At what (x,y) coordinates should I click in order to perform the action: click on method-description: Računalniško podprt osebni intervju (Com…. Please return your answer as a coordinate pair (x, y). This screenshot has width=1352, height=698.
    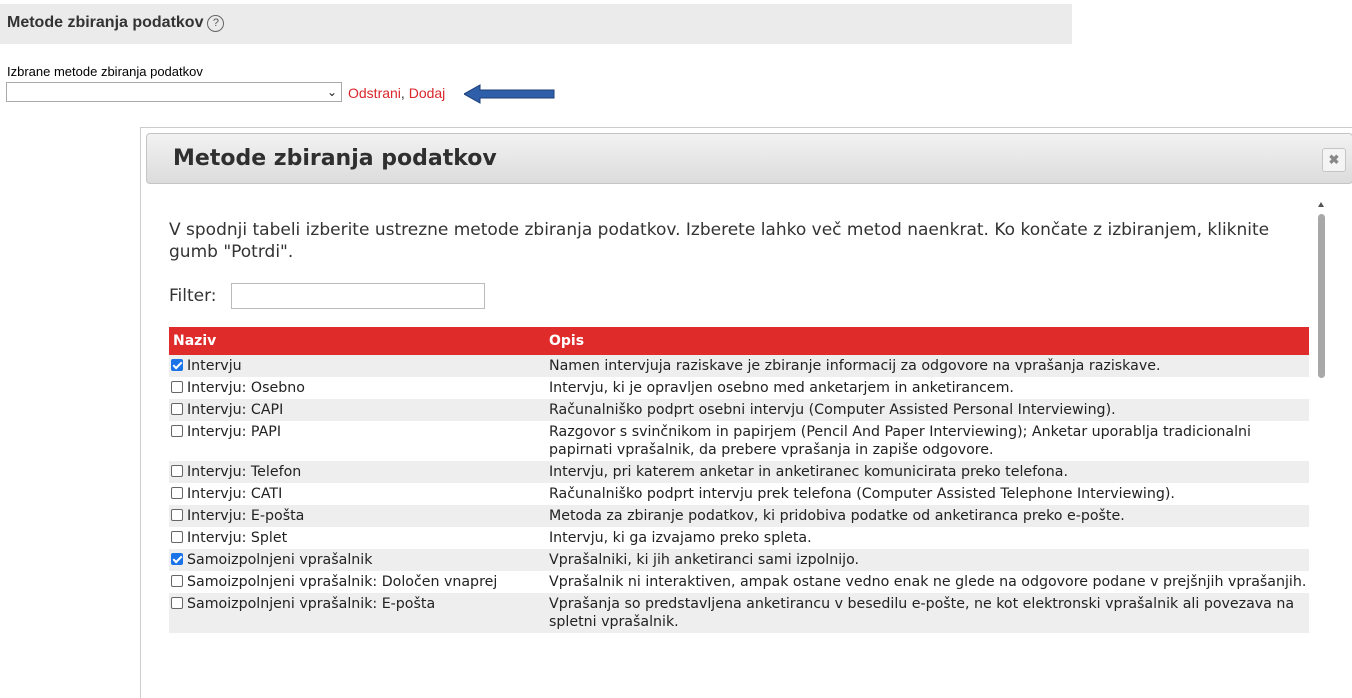
    Looking at the image, I should click on (927, 410).